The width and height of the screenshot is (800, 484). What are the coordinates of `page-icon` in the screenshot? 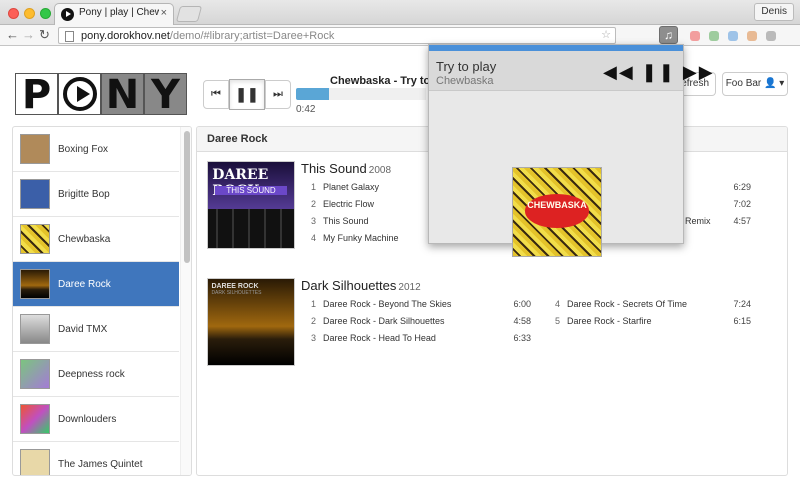 It's located at (69, 36).